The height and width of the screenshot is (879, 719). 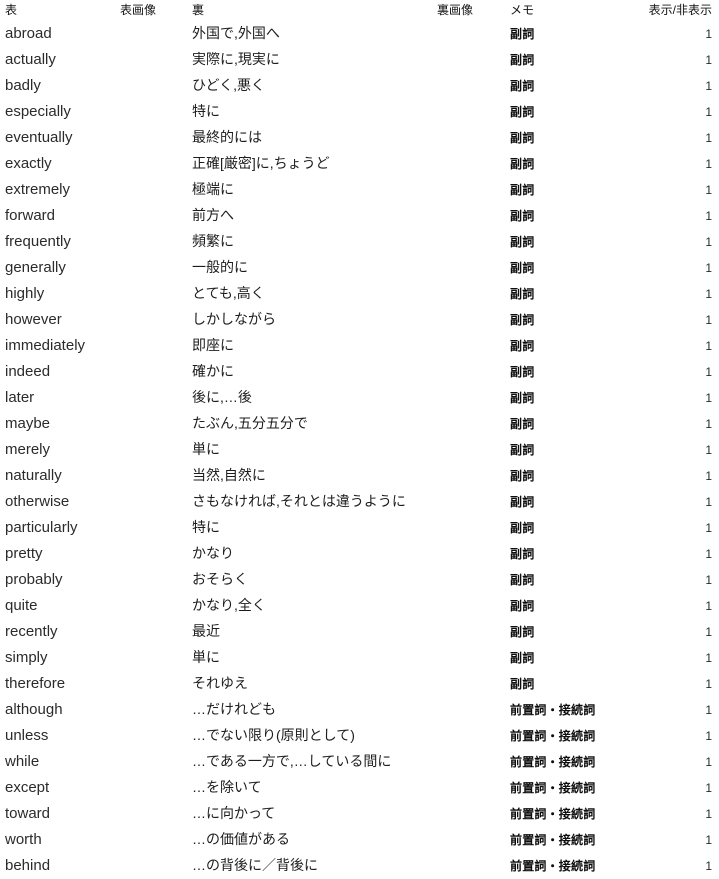 I want to click on cell-front: toward, so click(x=60, y=814).